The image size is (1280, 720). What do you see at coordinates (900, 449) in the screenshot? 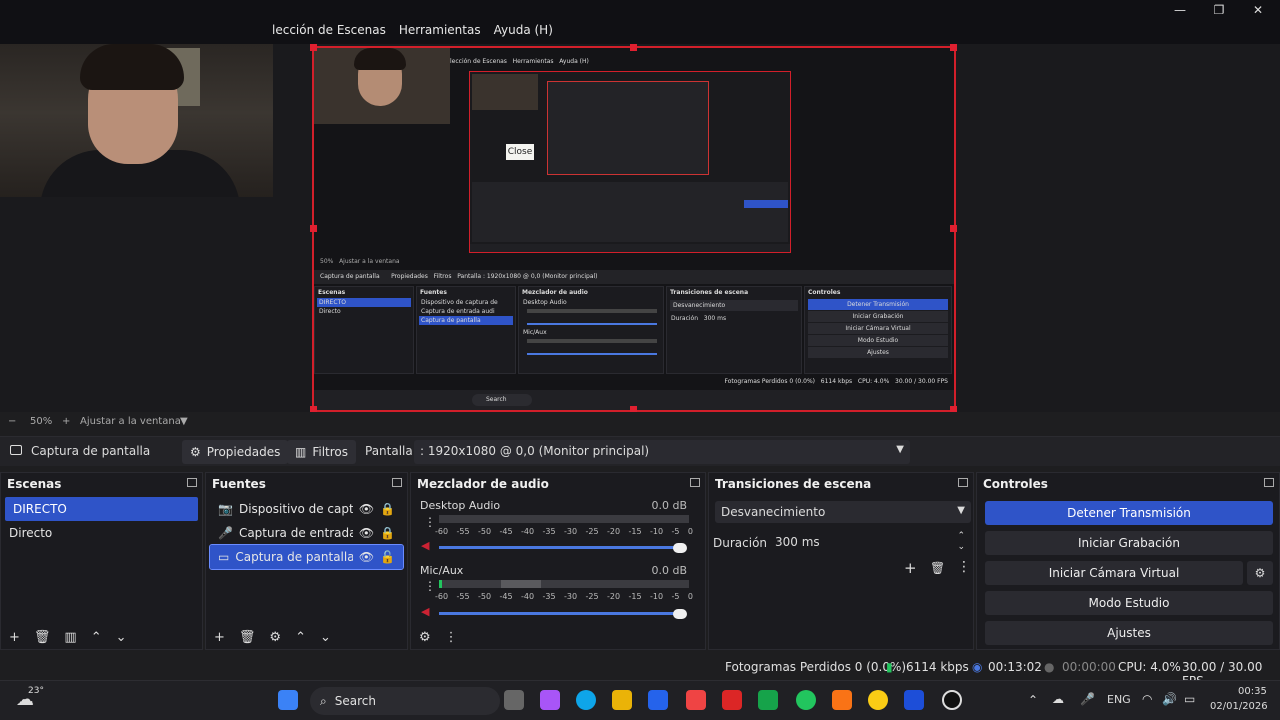
I see `chevron-down-icon: ▼` at bounding box center [900, 449].